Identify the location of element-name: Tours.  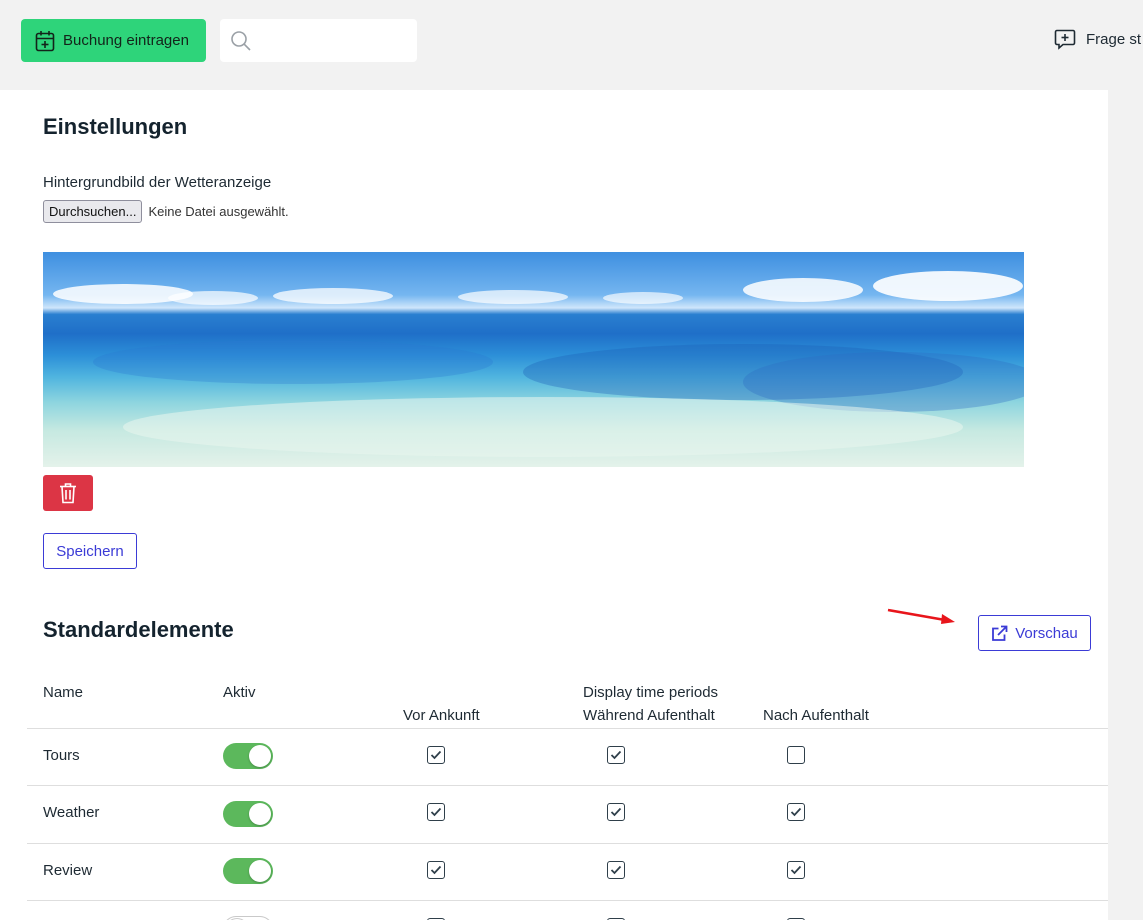
(61, 755).